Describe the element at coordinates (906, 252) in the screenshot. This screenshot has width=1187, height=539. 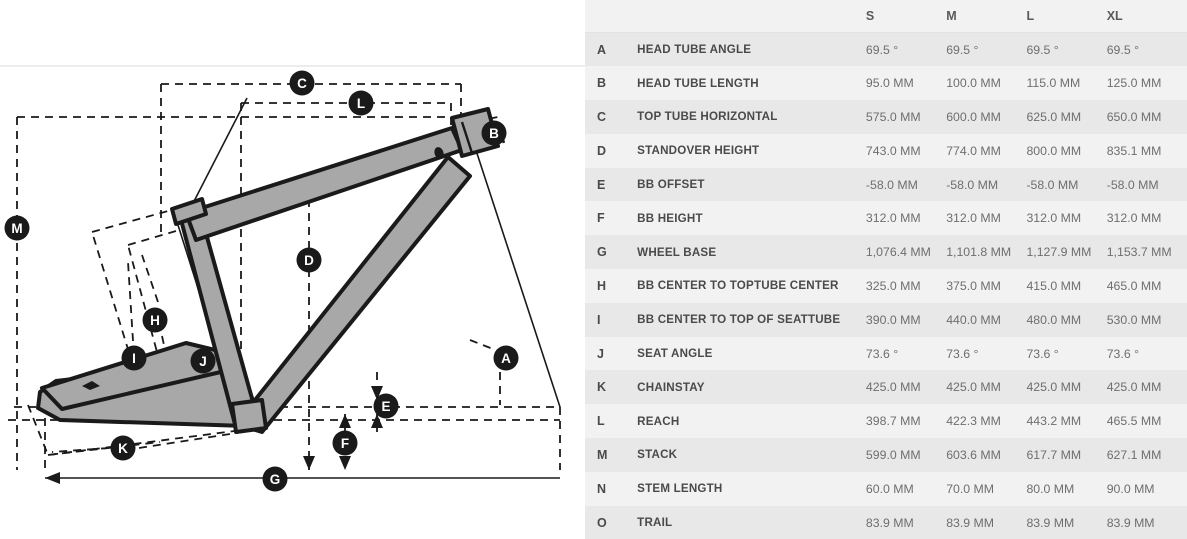
I see `row-value-s: 1,076.4 MM` at that location.